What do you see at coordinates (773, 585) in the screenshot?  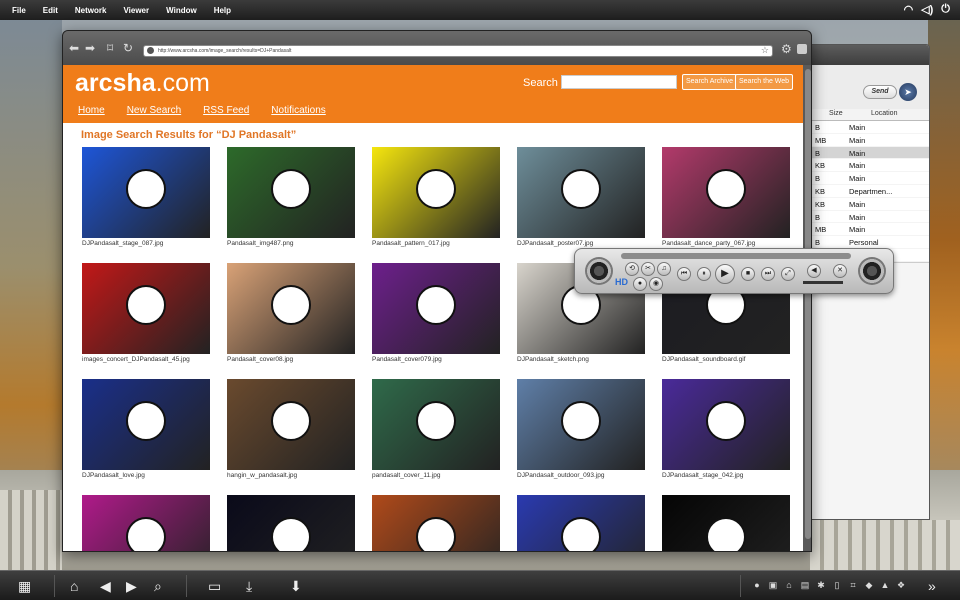 I see `window-icon: ▣` at bounding box center [773, 585].